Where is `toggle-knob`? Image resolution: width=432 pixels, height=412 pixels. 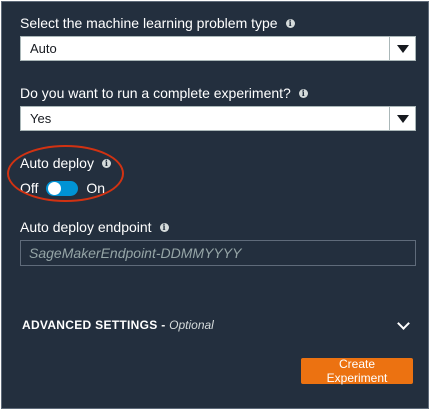 toggle-knob is located at coordinates (55, 188).